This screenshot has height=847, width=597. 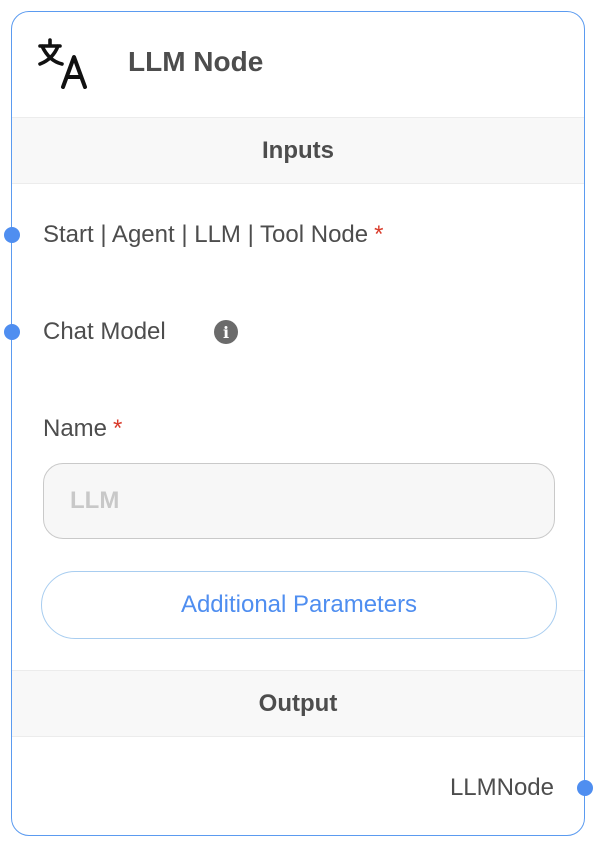 What do you see at coordinates (584, 788) in the screenshot?
I see `output-handle` at bounding box center [584, 788].